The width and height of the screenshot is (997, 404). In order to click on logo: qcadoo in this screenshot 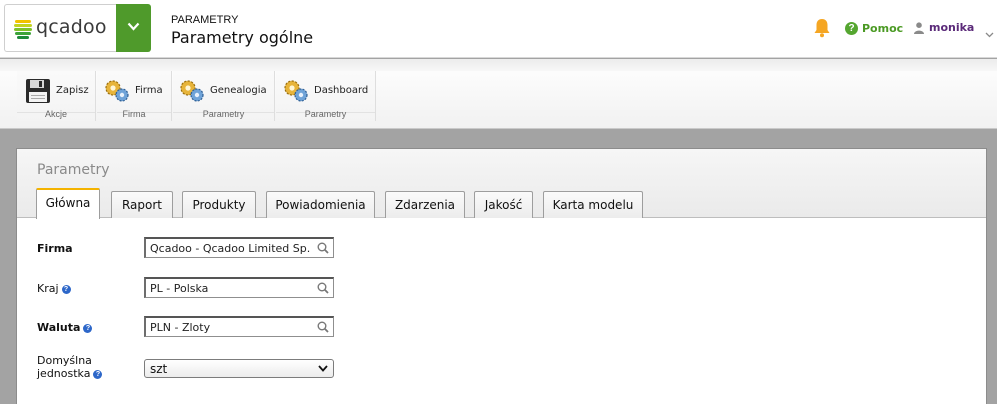, I will do `click(60, 28)`.